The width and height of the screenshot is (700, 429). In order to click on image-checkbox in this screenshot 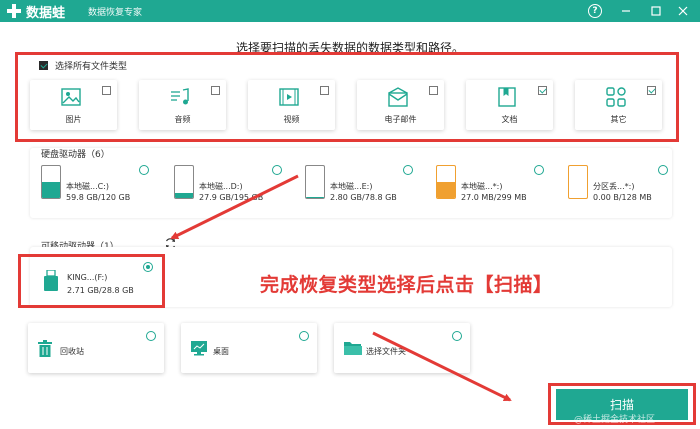, I will do `click(106, 90)`.